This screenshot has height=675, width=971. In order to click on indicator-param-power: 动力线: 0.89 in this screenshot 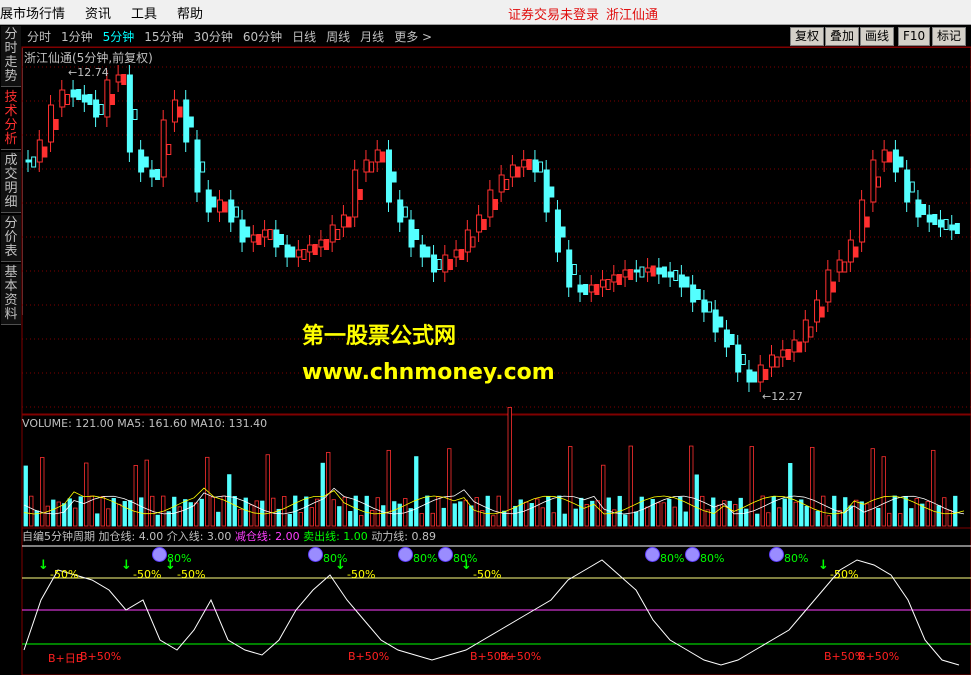, I will do `click(404, 536)`.